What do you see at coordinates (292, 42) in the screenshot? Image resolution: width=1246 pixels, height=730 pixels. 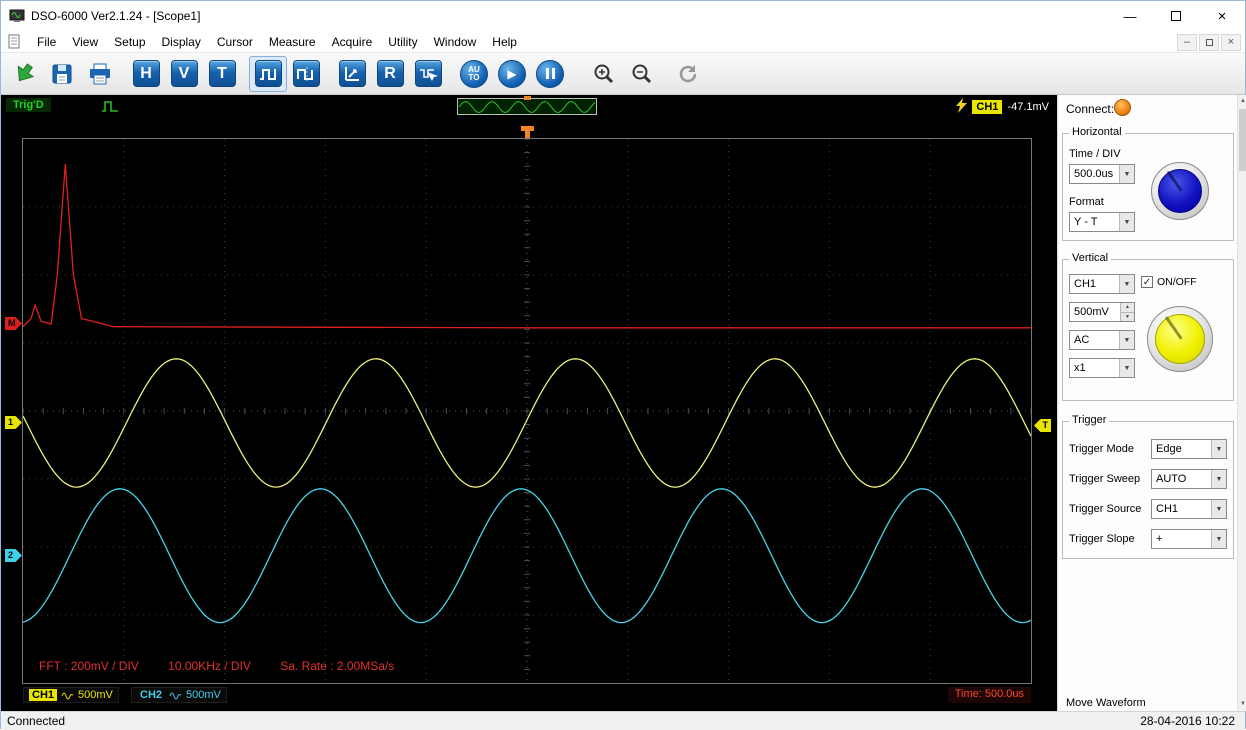 I see `menu-measure: Measure` at bounding box center [292, 42].